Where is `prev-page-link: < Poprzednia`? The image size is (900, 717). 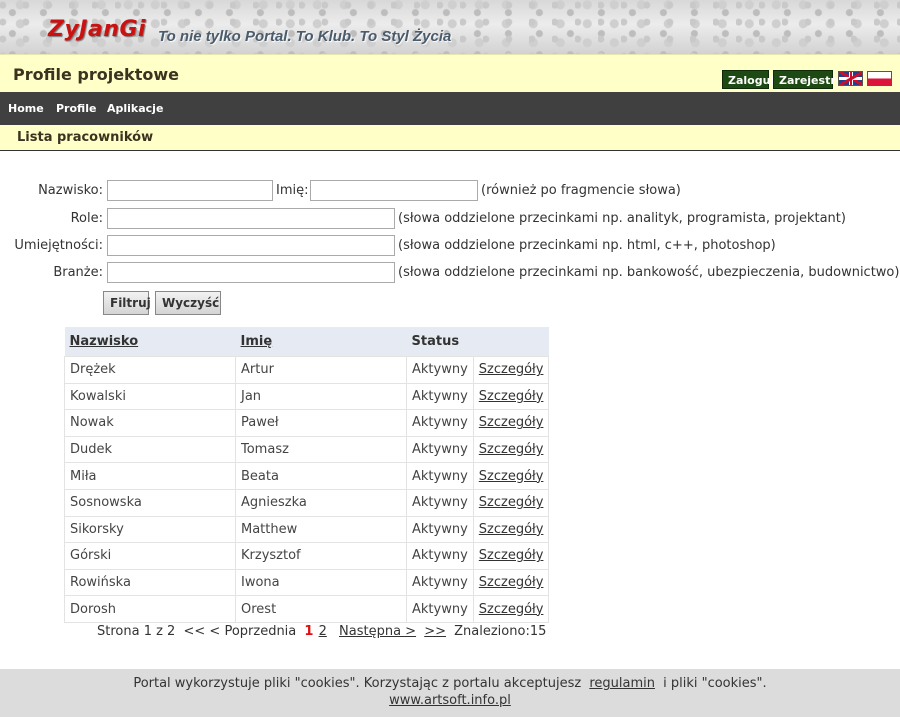 prev-page-link: < Poprzednia is located at coordinates (252, 631).